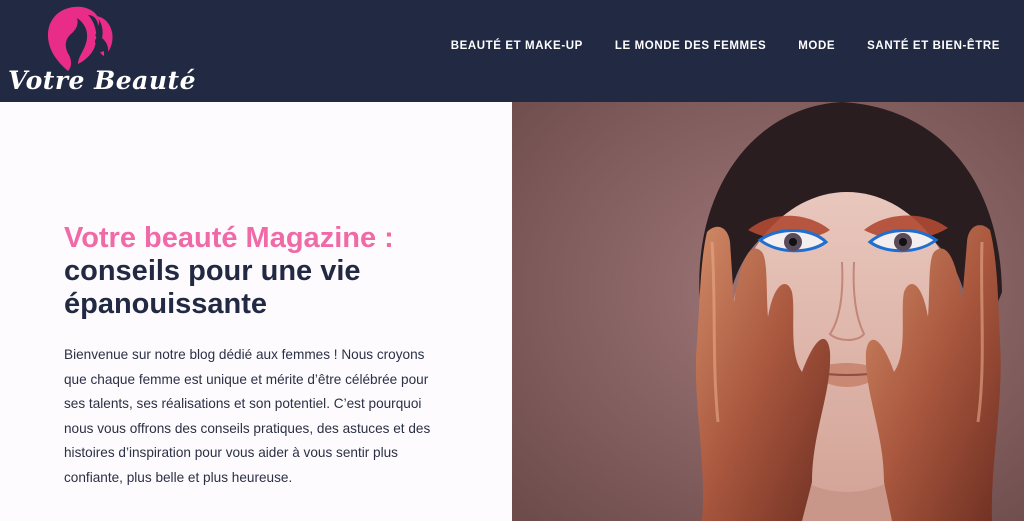 This screenshot has height=521, width=1024. What do you see at coordinates (690, 46) in the screenshot?
I see `nav-monde-des-femmes: LE MONDE DES FEMMES` at bounding box center [690, 46].